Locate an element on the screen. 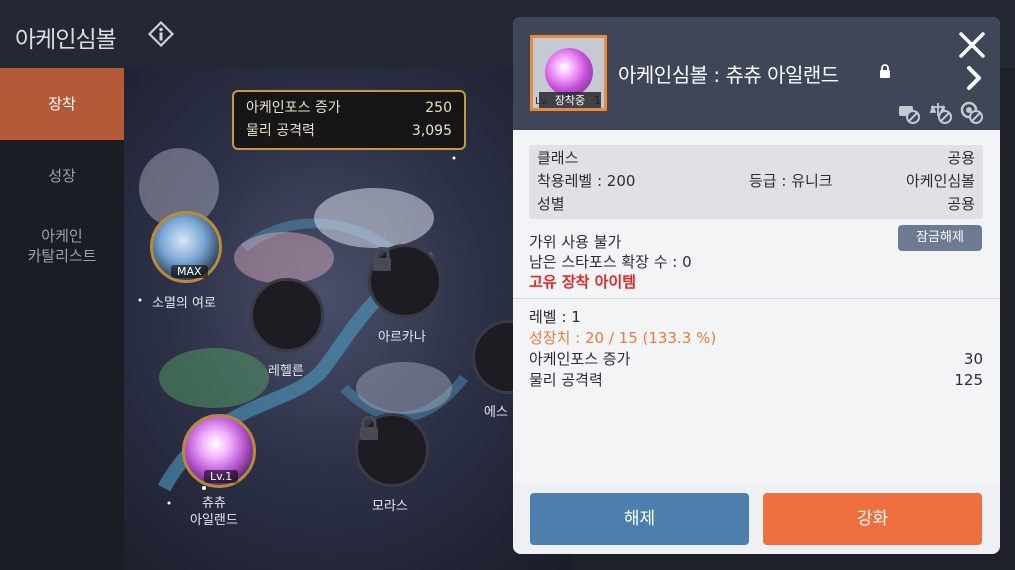  side-tabs: 장착 성장 아케인 카탈리스트 is located at coordinates (62, 319).